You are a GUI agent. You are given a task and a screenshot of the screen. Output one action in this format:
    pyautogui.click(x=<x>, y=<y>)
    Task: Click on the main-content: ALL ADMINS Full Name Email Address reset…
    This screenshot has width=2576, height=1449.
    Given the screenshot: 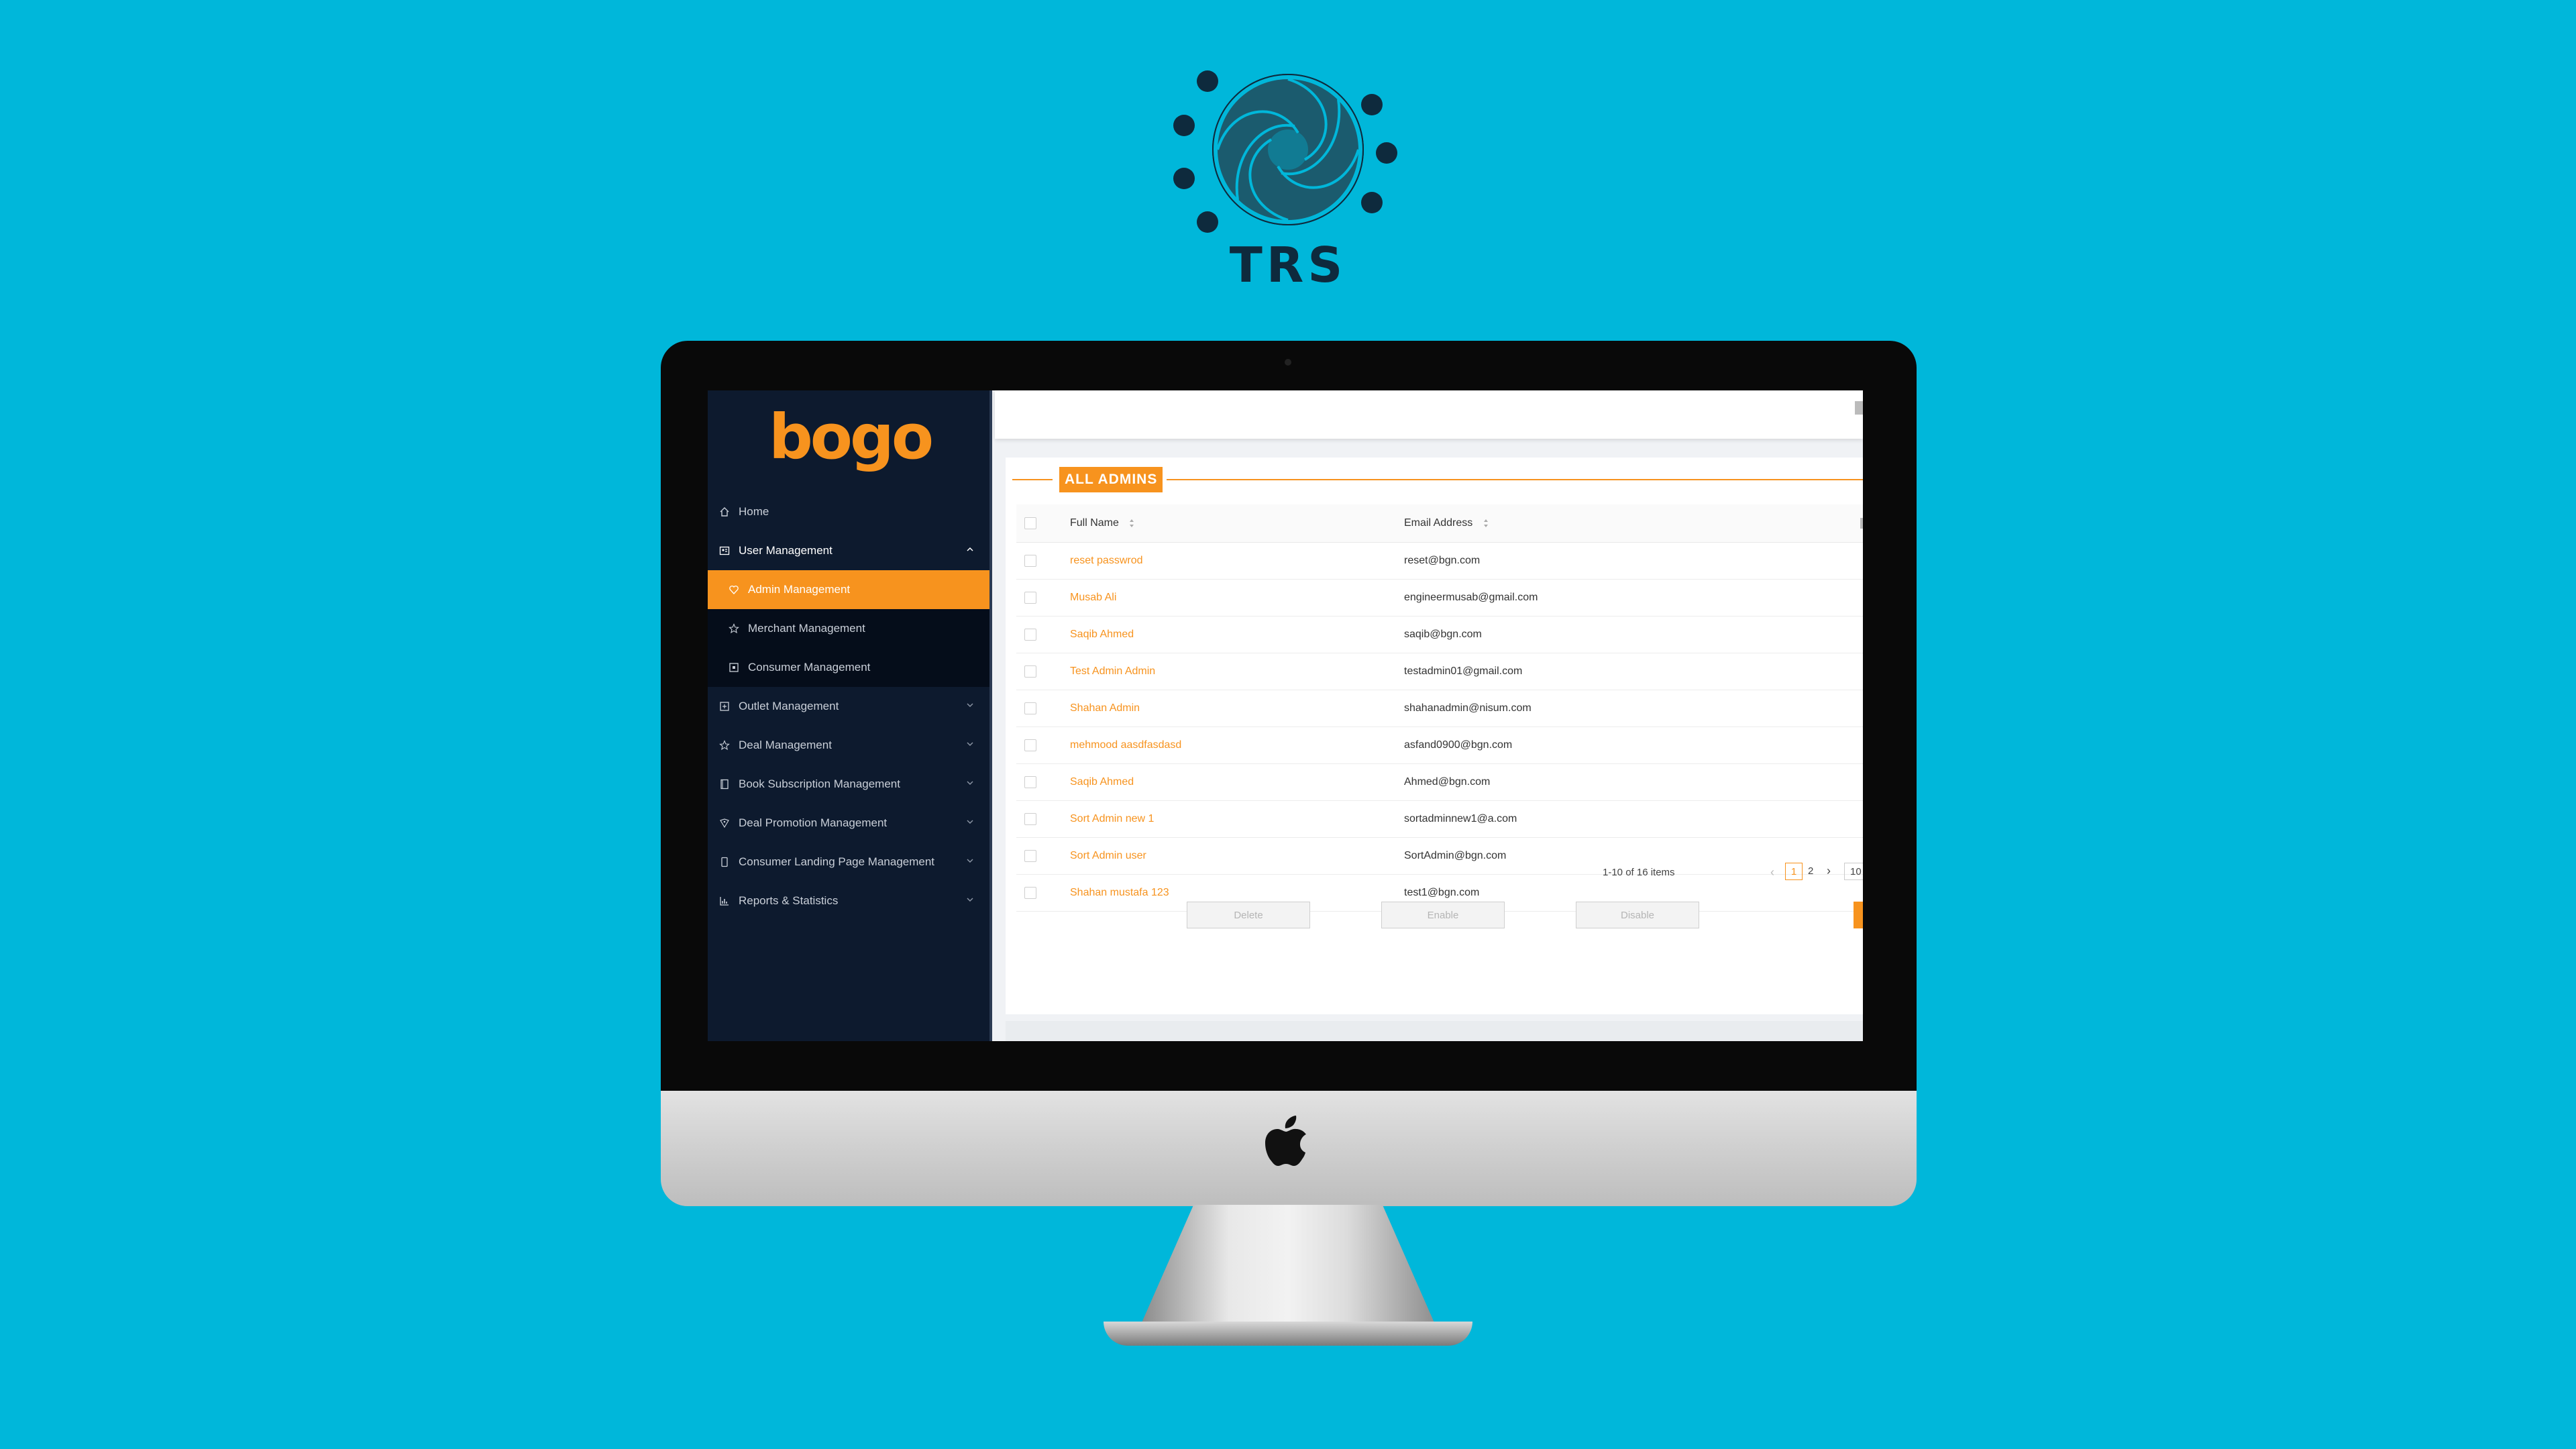 What is the action you would take?
    pyautogui.click(x=1434, y=736)
    